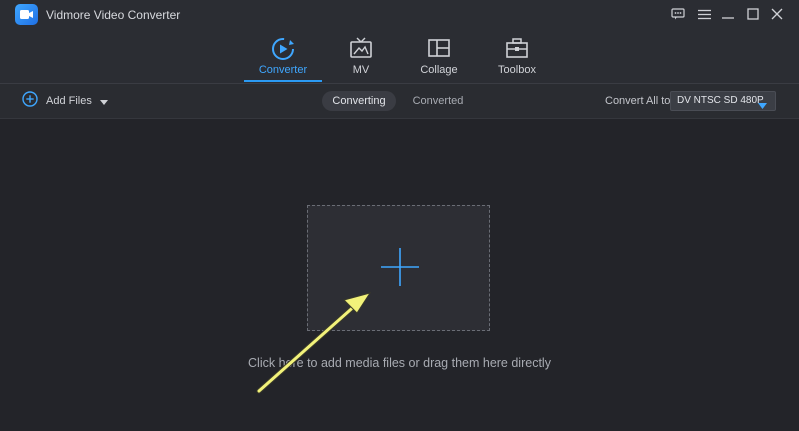 Image resolution: width=799 pixels, height=431 pixels. Describe the element at coordinates (517, 70) in the screenshot. I see `tab-toolbox-label: Toolbox` at that location.